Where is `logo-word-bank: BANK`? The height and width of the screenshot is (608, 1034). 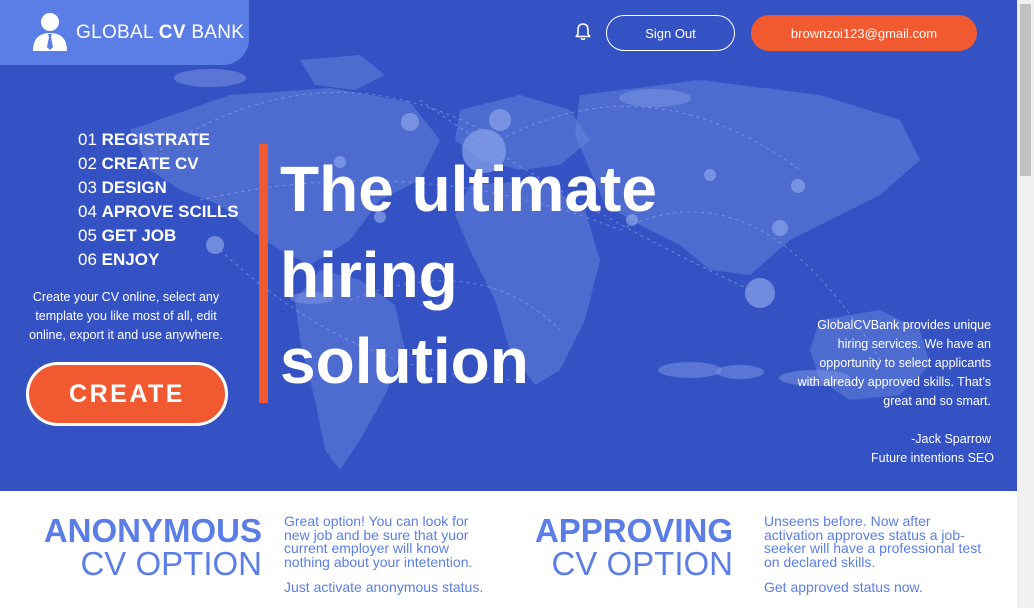
logo-word-bank: BANK is located at coordinates (218, 32).